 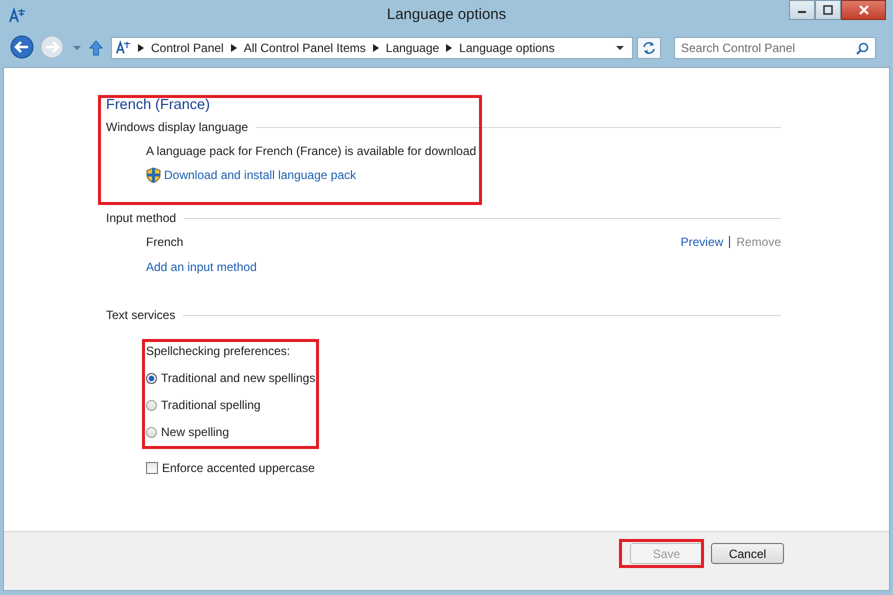 I want to click on refresh-button, so click(x=649, y=48).